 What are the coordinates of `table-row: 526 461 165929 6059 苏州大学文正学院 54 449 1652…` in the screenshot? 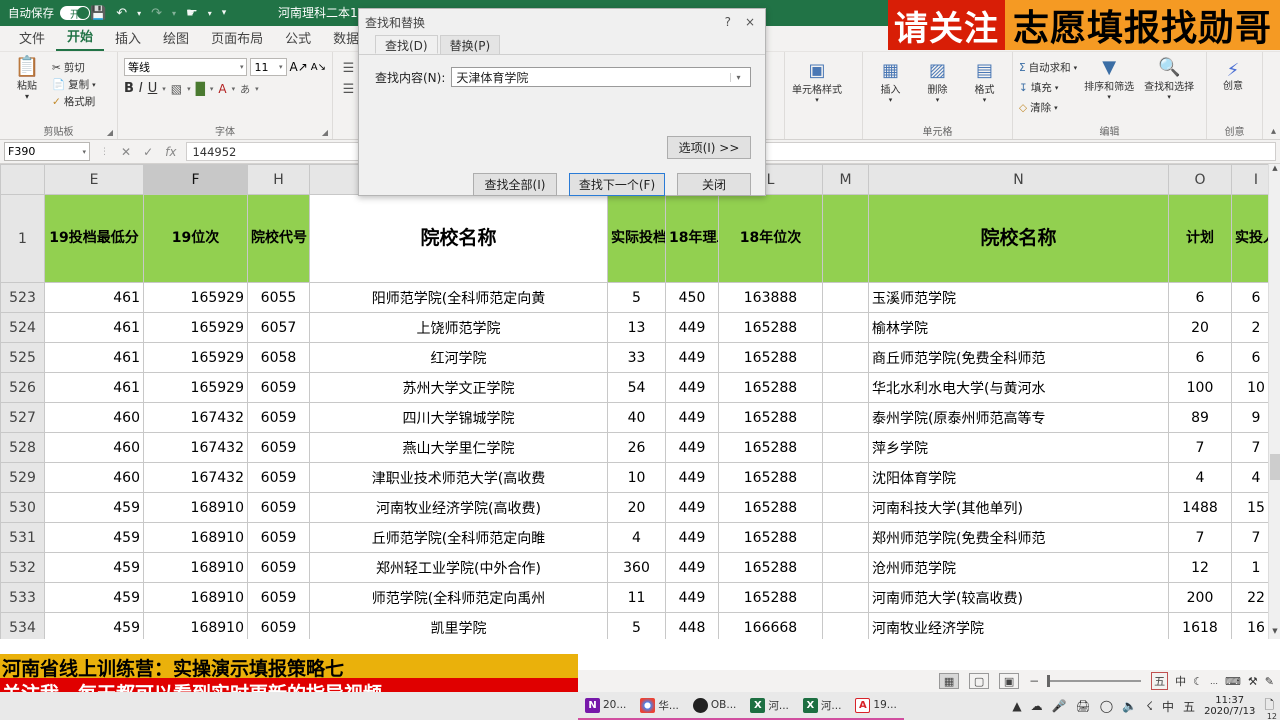 It's located at (640, 387).